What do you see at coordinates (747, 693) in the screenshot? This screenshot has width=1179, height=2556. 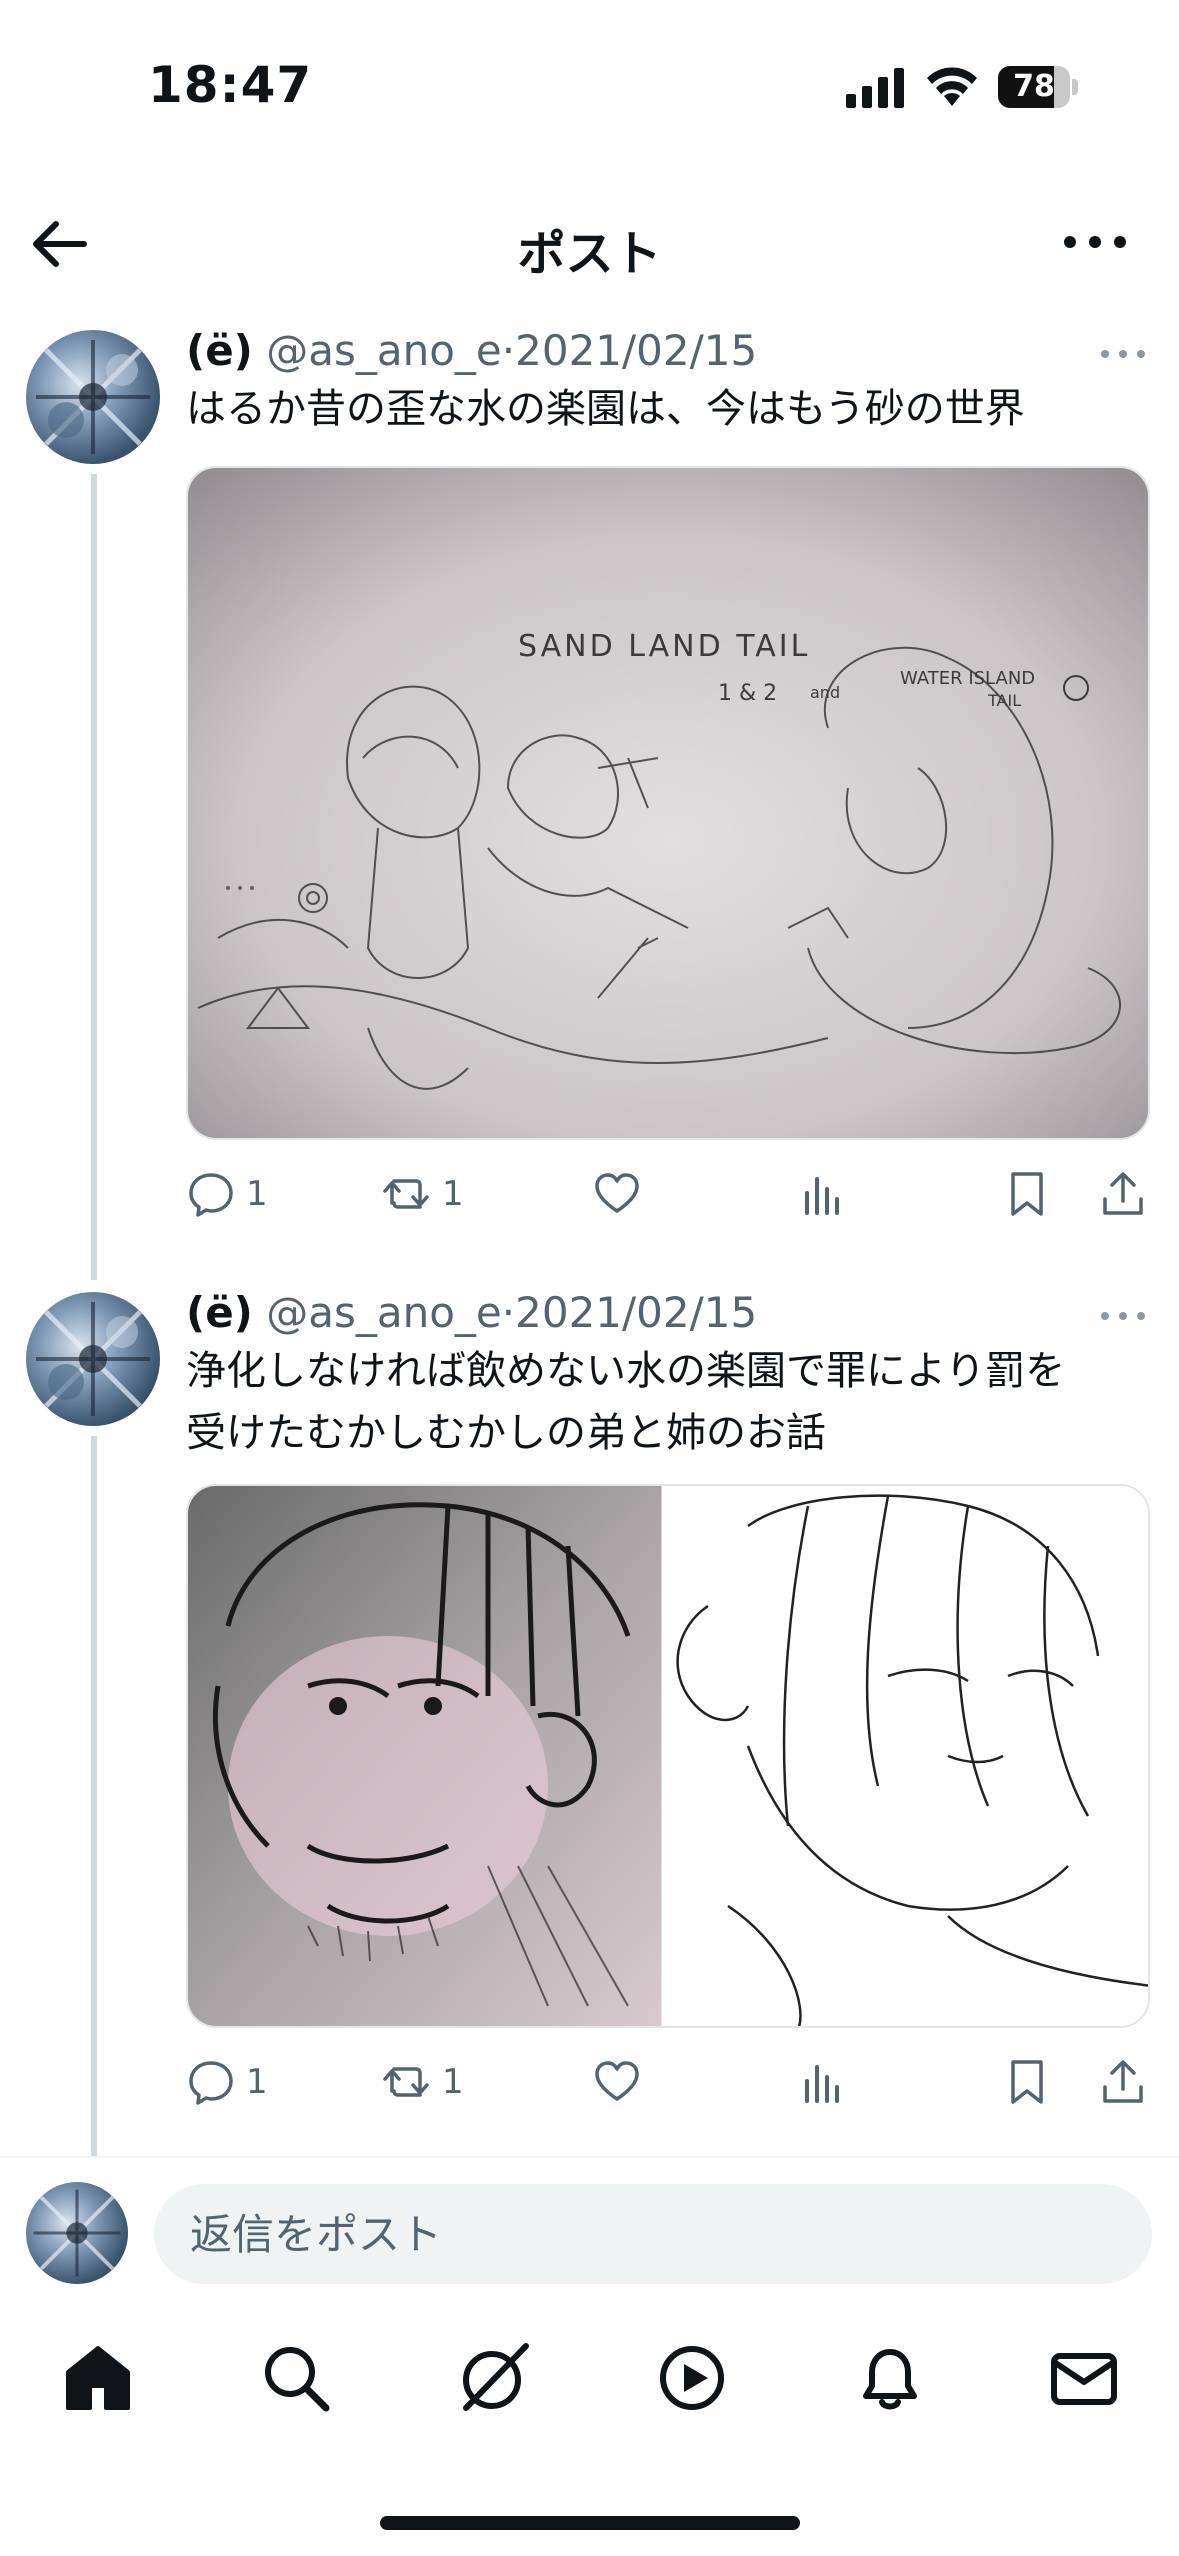 I see `sketch-subtitle: 1 & 2` at bounding box center [747, 693].